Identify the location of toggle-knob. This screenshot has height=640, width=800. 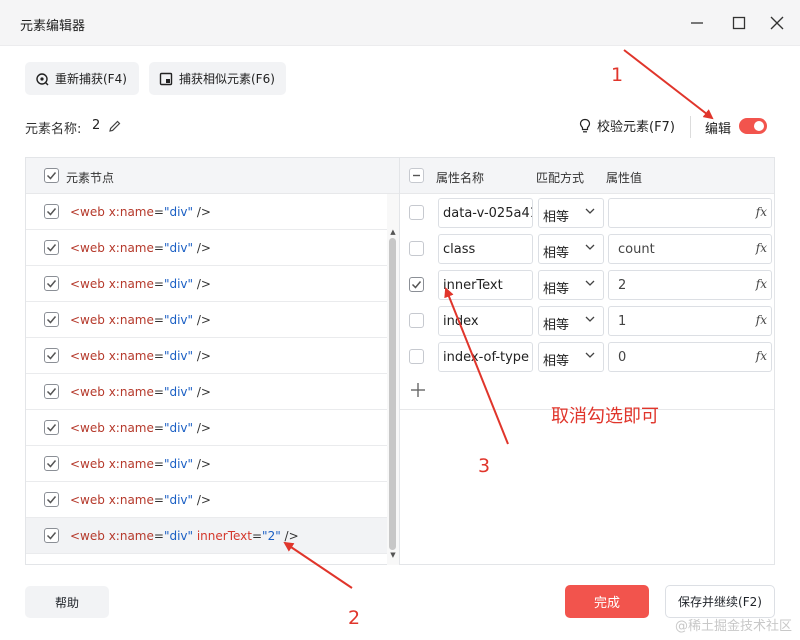
(759, 126).